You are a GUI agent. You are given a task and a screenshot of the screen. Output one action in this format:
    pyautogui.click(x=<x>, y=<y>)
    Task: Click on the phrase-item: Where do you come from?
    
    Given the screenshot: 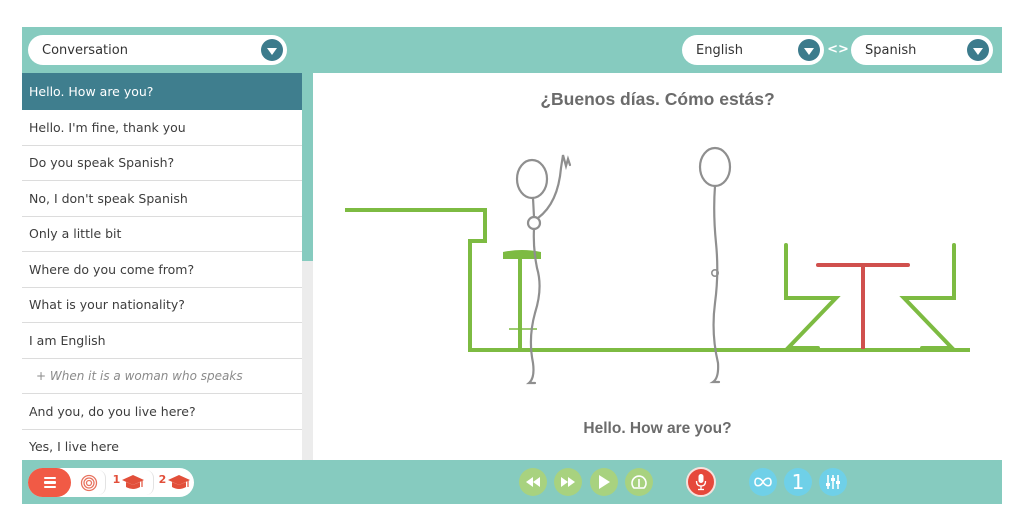 What is the action you would take?
    pyautogui.click(x=162, y=270)
    